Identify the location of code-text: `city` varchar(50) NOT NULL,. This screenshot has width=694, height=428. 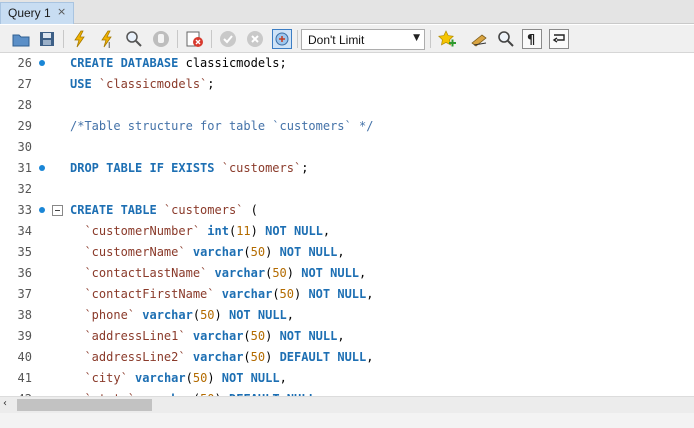
(178, 378).